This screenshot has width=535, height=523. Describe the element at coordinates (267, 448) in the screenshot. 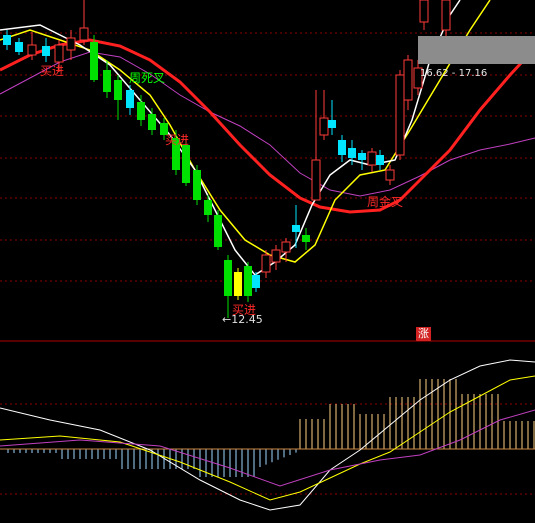

I see `macd-signal-line` at that location.